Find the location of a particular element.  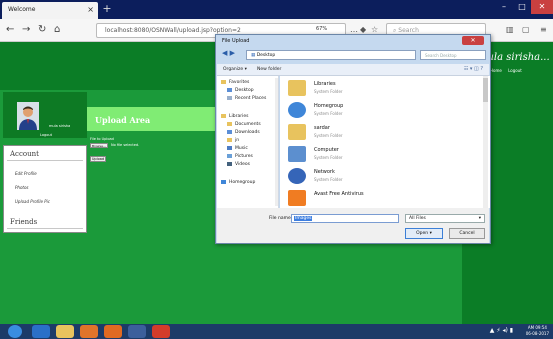

nav-item-recent: Recent Places is located at coordinates (246, 98).